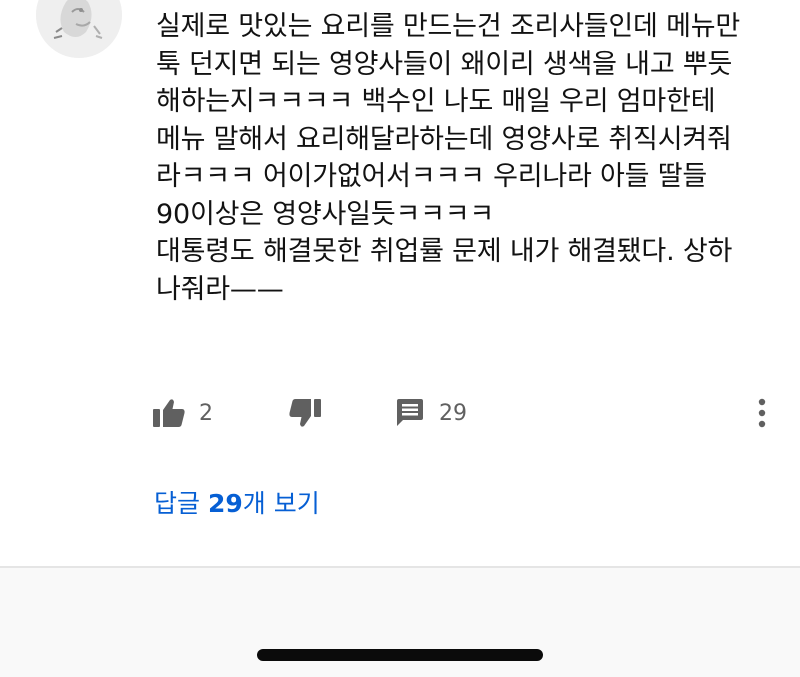  Describe the element at coordinates (181, 503) in the screenshot. I see `view-replies-prefix: 답글` at that location.